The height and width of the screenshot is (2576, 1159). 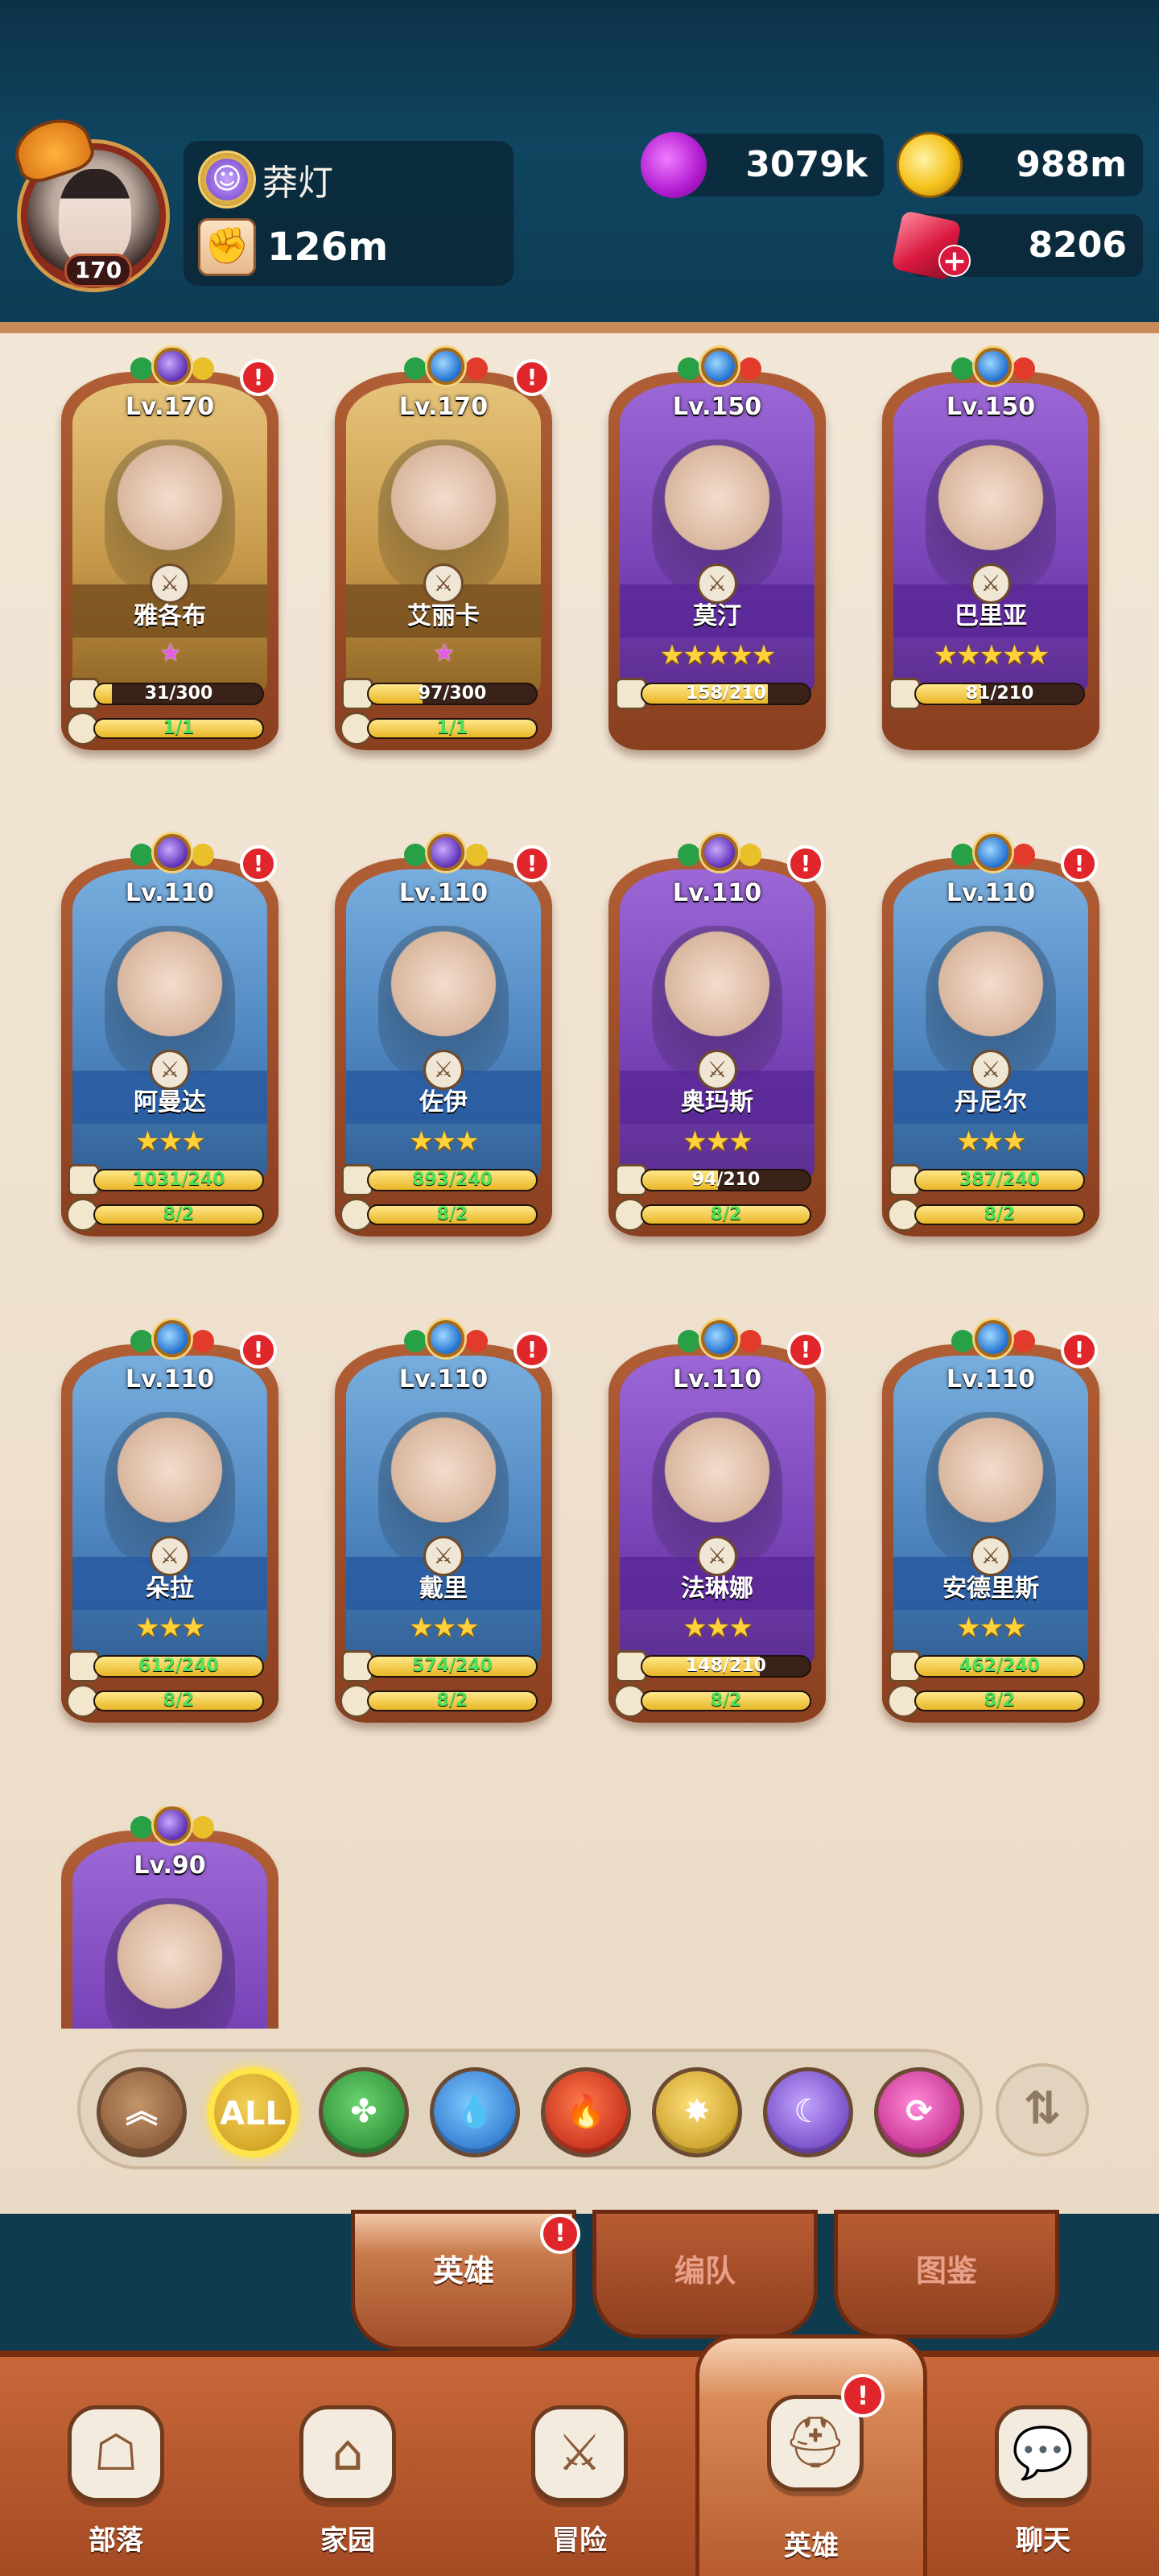 I want to click on hero-card: Lv.150 莫汀 ⚔ ★★★★★ 158/210, so click(x=717, y=553).